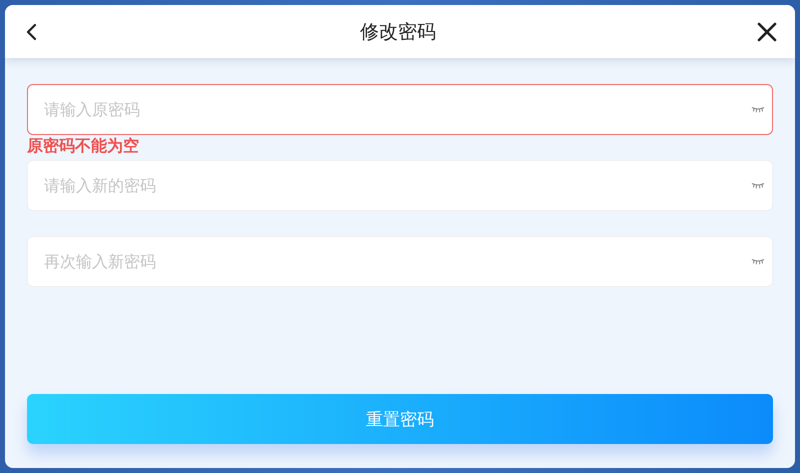 The width and height of the screenshot is (800, 473). What do you see at coordinates (400, 109) in the screenshot?
I see `password-field: 请输入原密码` at bounding box center [400, 109].